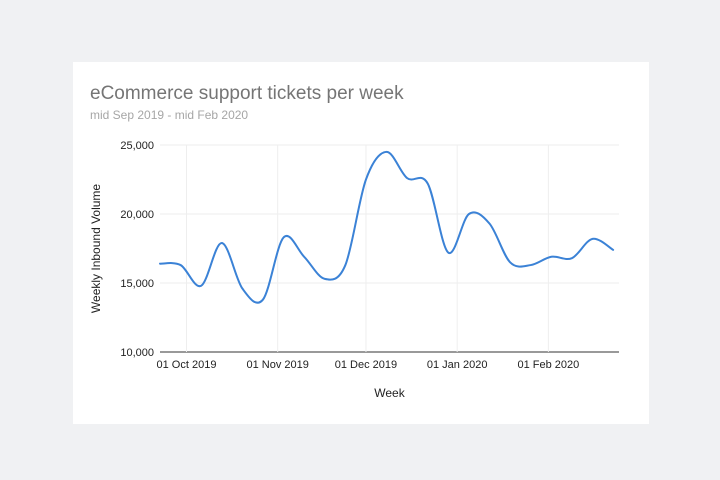 This screenshot has height=480, width=720. What do you see at coordinates (389, 393) in the screenshot?
I see `x-axis-title: Week` at bounding box center [389, 393].